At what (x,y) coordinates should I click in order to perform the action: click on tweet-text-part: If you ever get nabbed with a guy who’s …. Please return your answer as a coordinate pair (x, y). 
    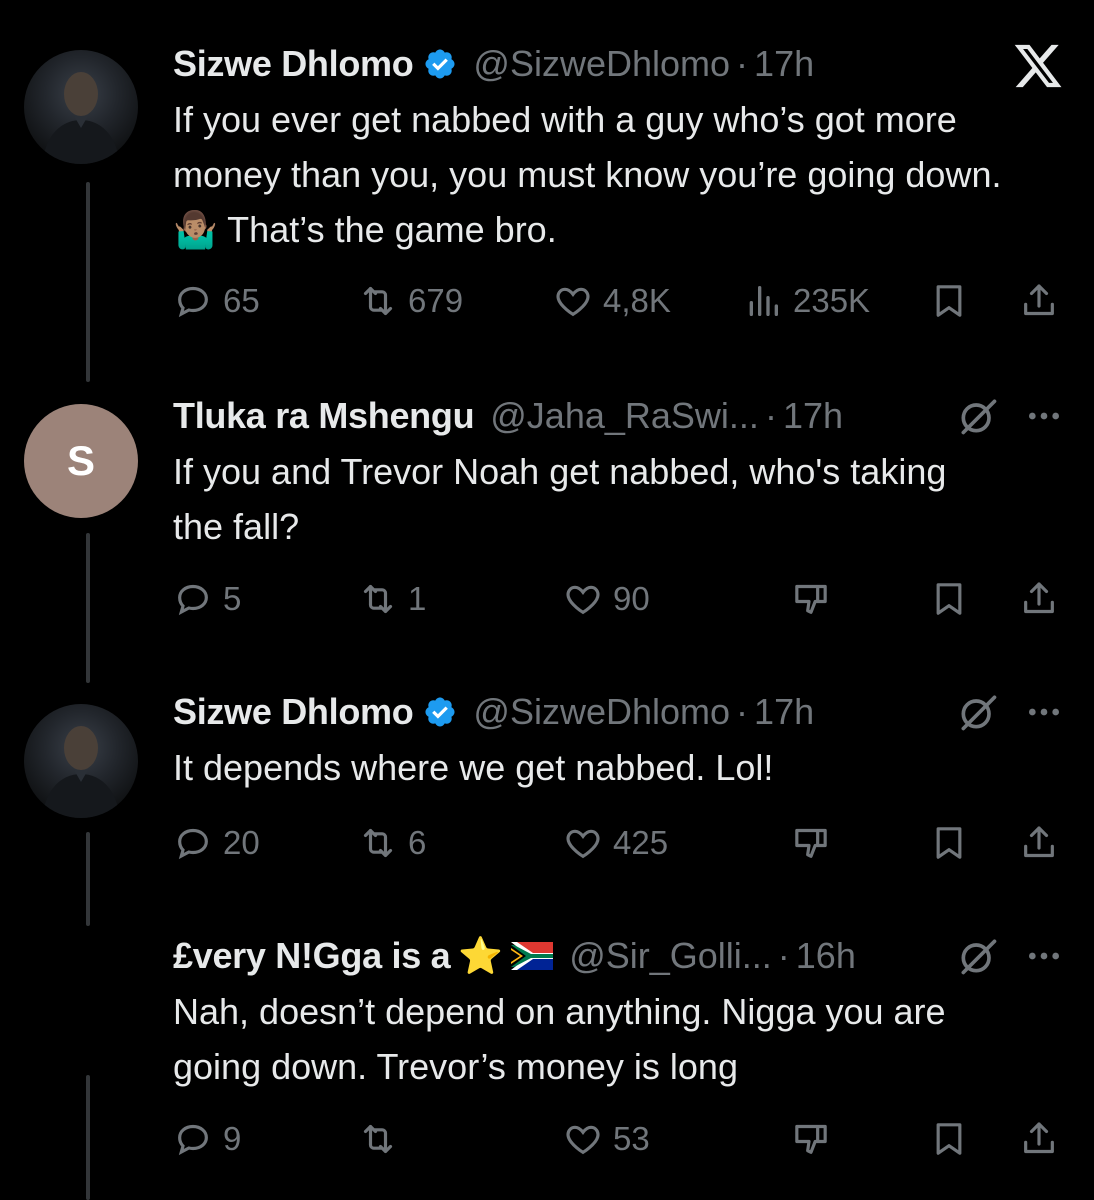
    Looking at the image, I should click on (587, 147).